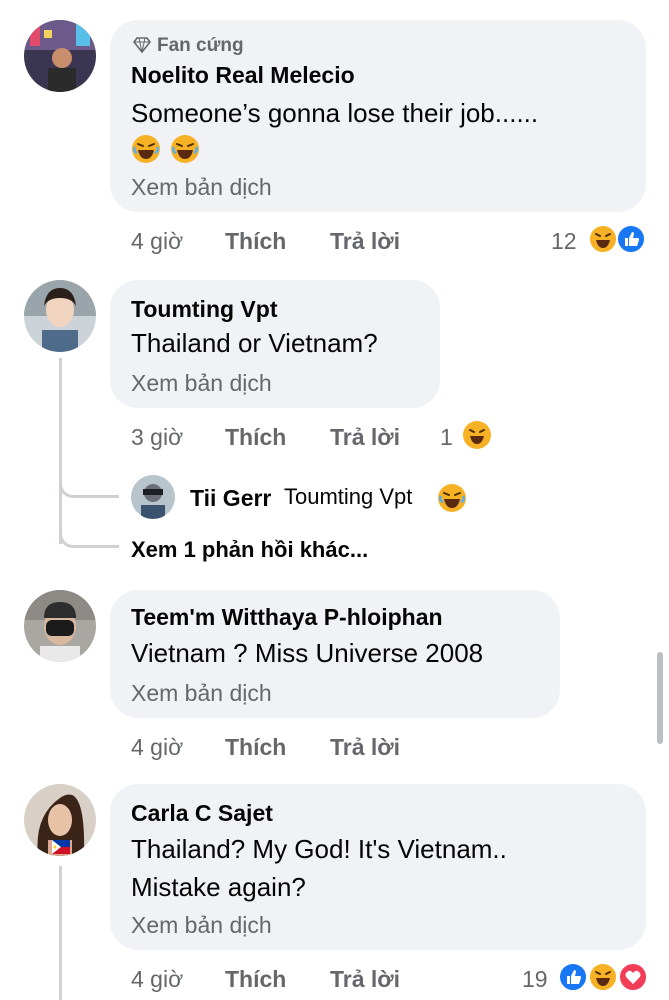 This screenshot has height=1000, width=669. I want to click on love-icon, so click(633, 977).